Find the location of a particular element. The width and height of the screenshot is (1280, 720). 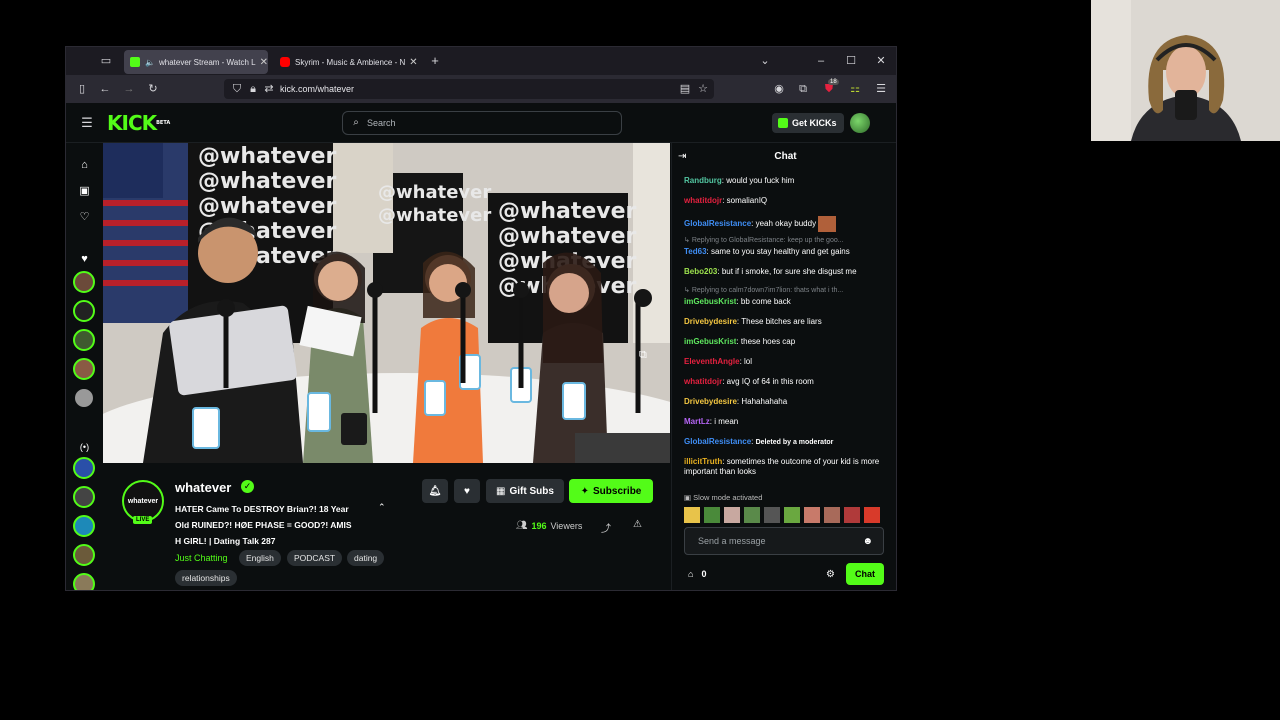

report-icon: ⚠ is located at coordinates (637, 524).